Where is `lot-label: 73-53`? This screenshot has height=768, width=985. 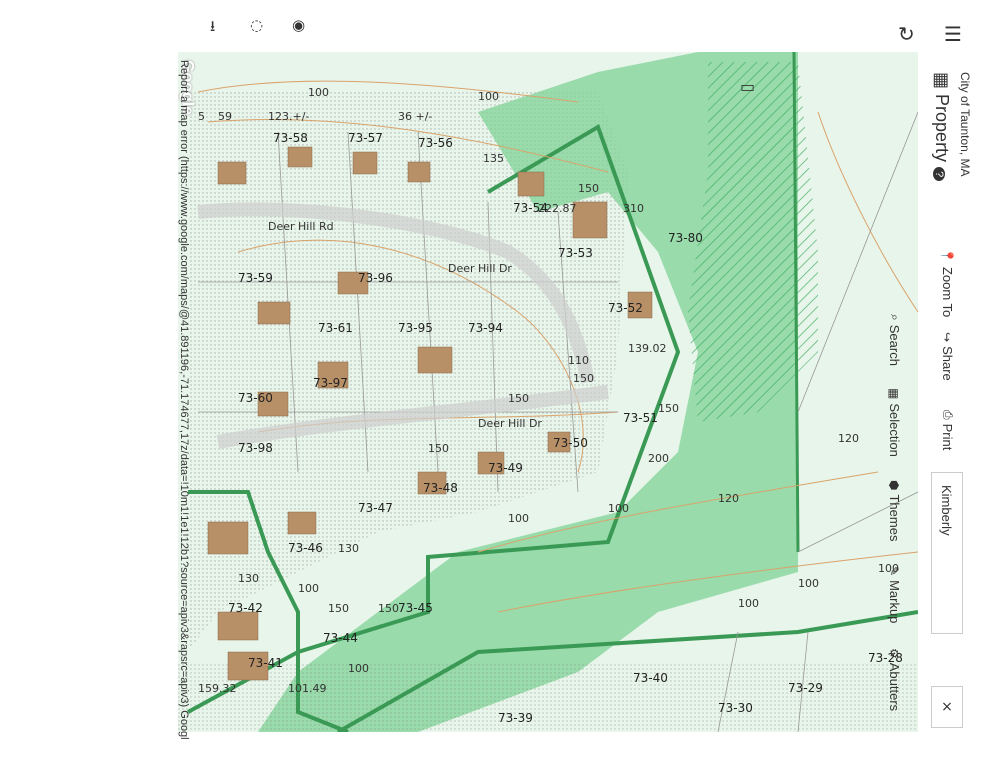
lot-label: 73-53 is located at coordinates (575, 253).